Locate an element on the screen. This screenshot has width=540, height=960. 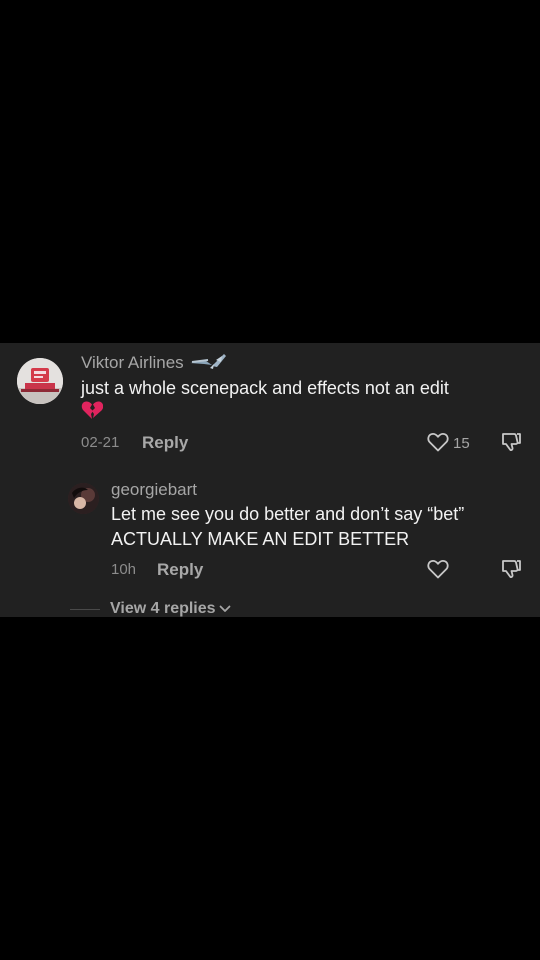
view-replies-button: View 4 replies is located at coordinates (170, 608).